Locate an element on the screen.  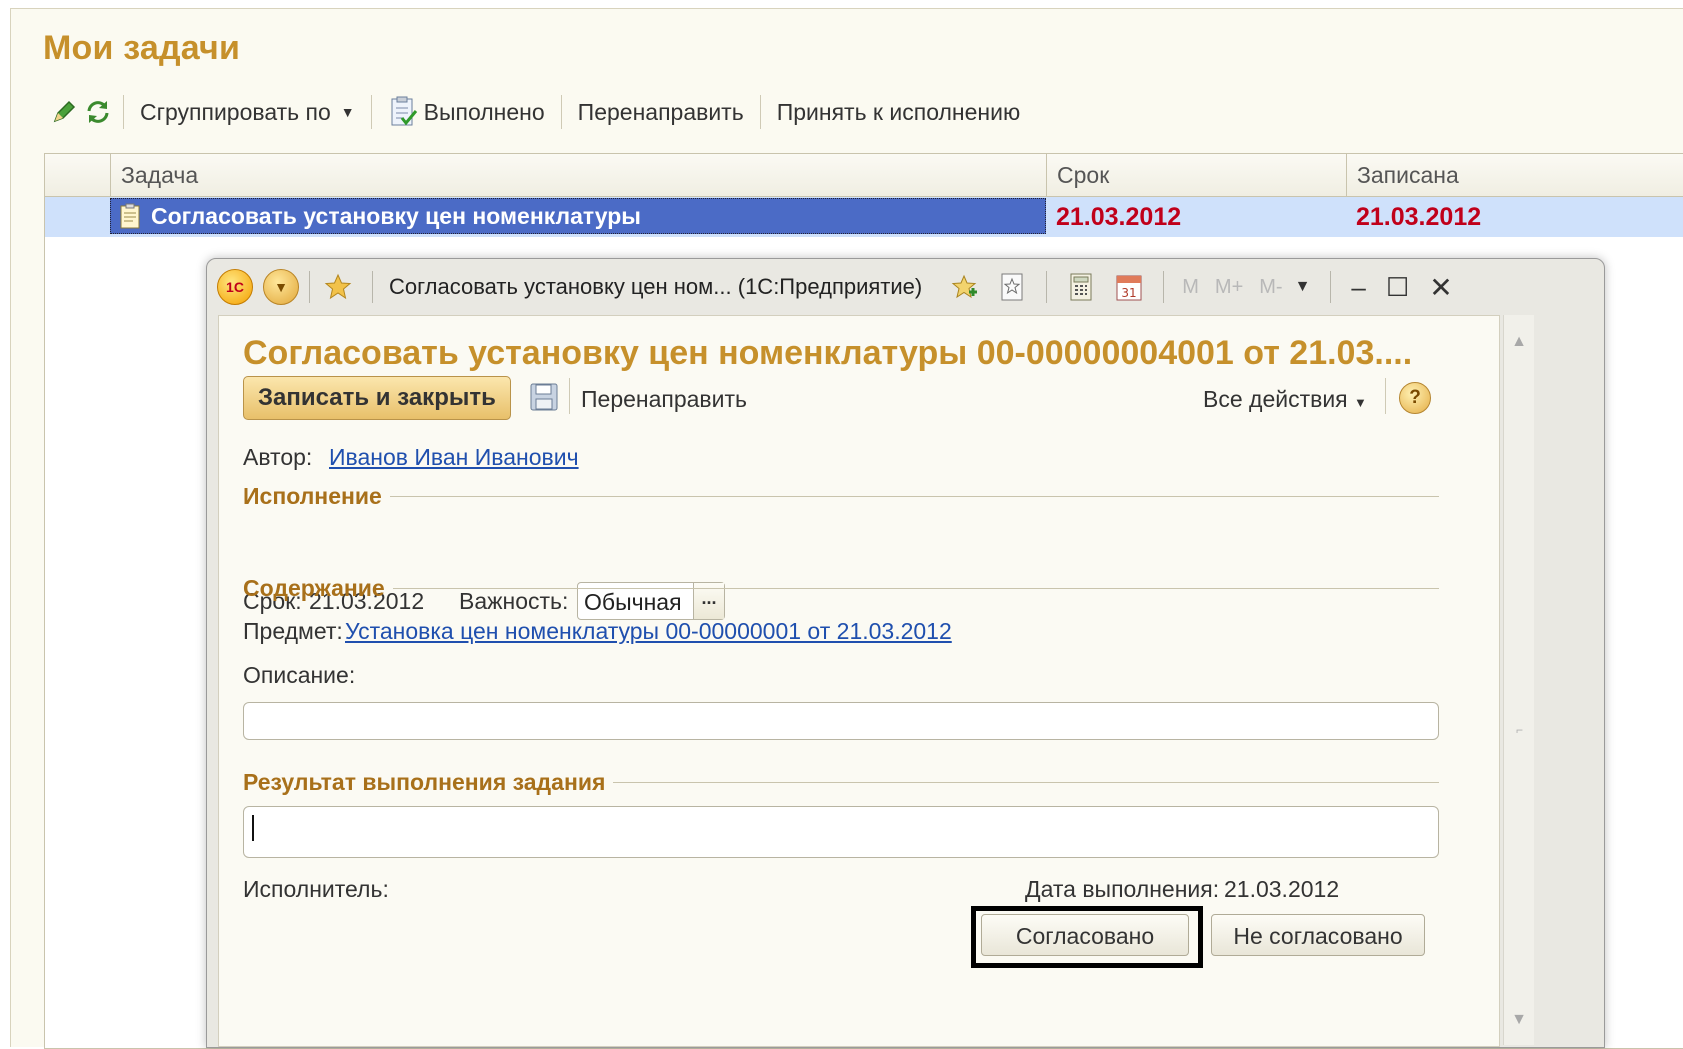
description-label: Описание: is located at coordinates (299, 675).